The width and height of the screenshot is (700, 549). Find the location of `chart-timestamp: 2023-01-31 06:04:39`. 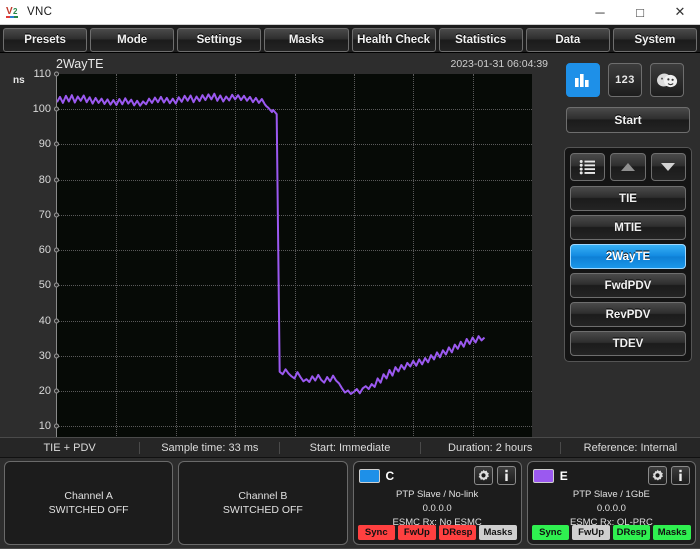

chart-timestamp: 2023-01-31 06:04:39 is located at coordinates (499, 64).